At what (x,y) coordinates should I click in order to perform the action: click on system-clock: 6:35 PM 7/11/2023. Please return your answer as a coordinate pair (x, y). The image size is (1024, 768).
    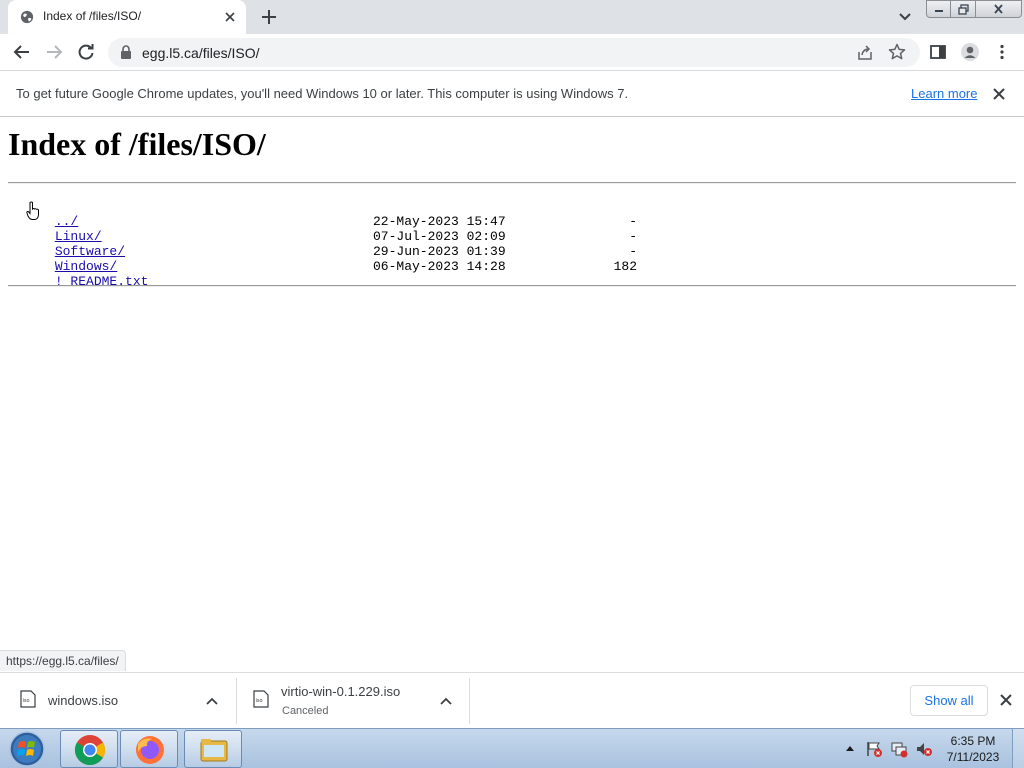
    Looking at the image, I should click on (973, 749).